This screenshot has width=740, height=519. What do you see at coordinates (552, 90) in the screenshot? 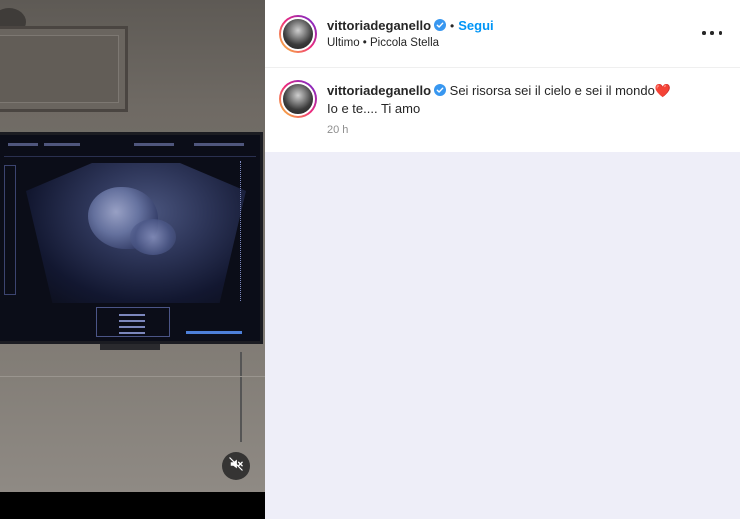
I see `caption-line-1: Sei risorsa sei il cielo e sei il mondo` at bounding box center [552, 90].